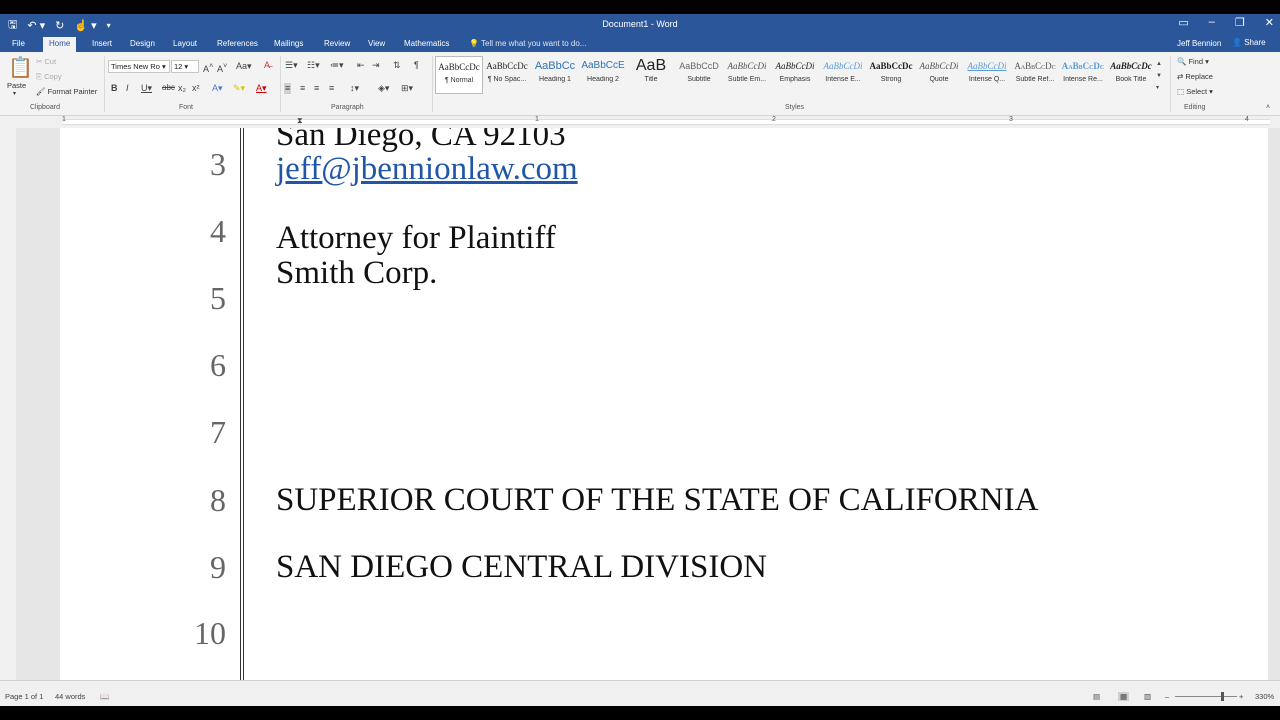 This screenshot has height=720, width=1280. What do you see at coordinates (45, 107) in the screenshot?
I see `clipboard-group-label: Clipboard` at bounding box center [45, 107].